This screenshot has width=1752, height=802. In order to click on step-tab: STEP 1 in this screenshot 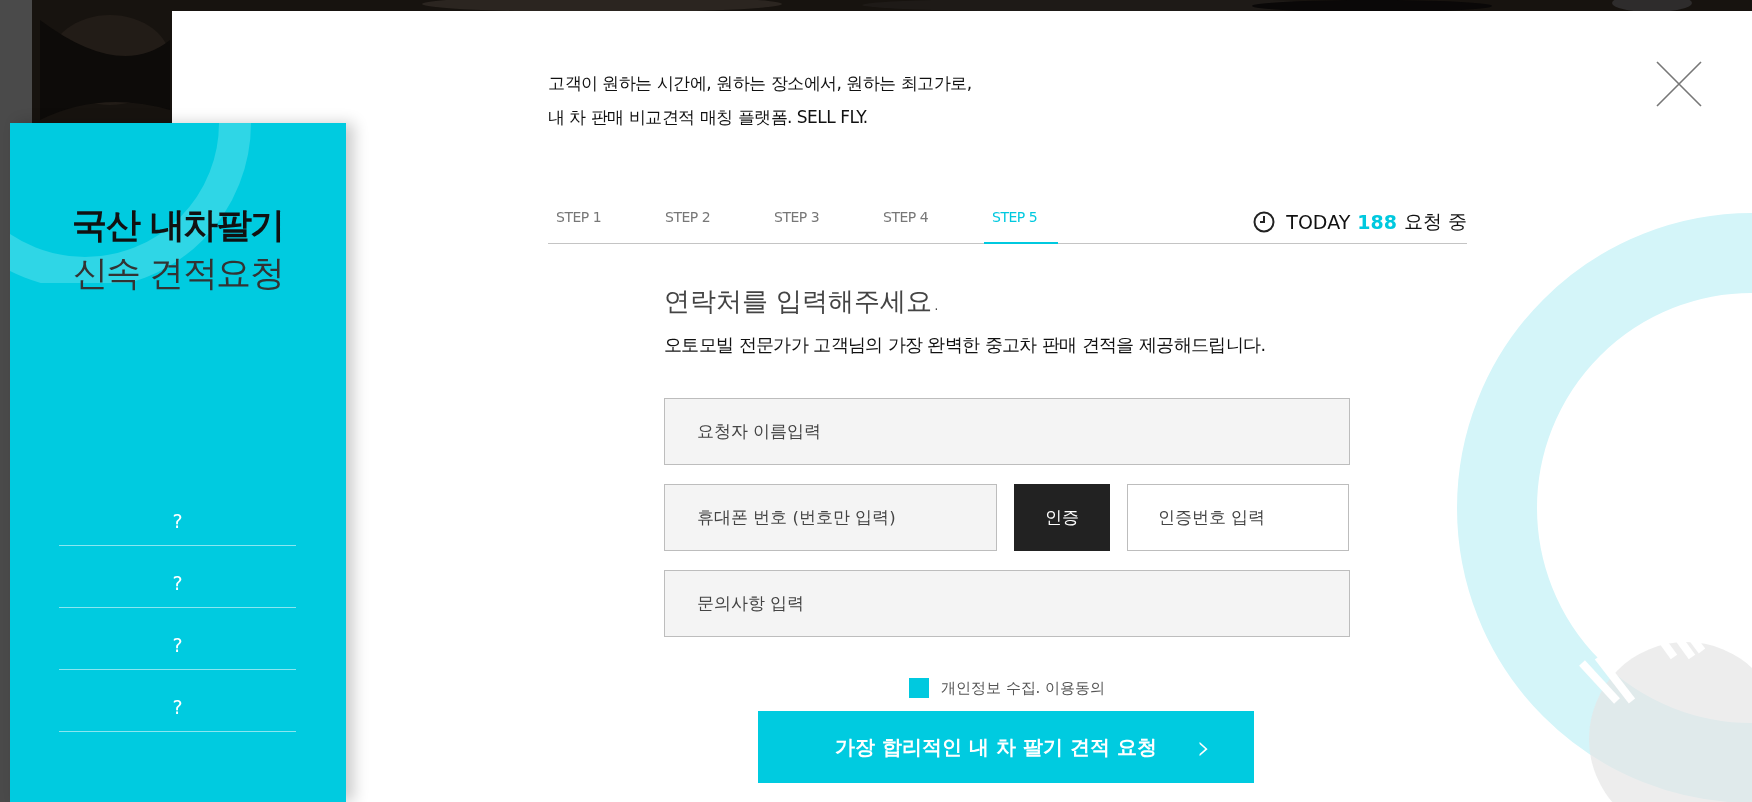, I will do `click(602, 223)`.